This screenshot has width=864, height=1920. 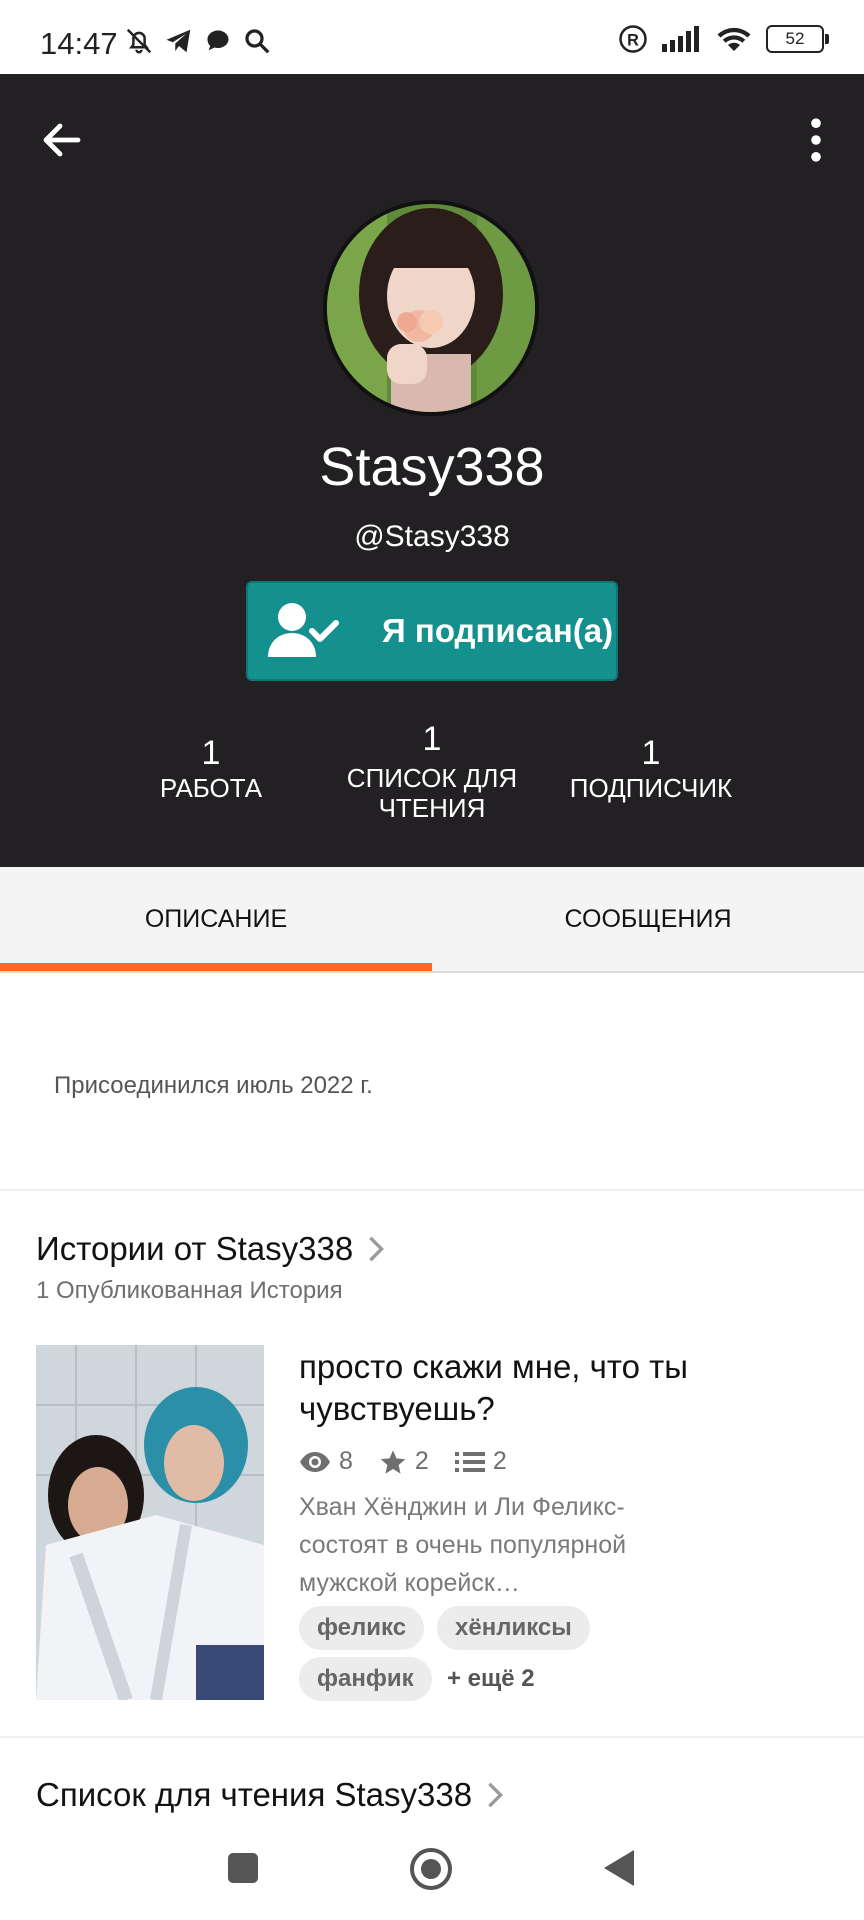 I want to click on story-stats: 8 2 2, so click(x=416, y=1461).